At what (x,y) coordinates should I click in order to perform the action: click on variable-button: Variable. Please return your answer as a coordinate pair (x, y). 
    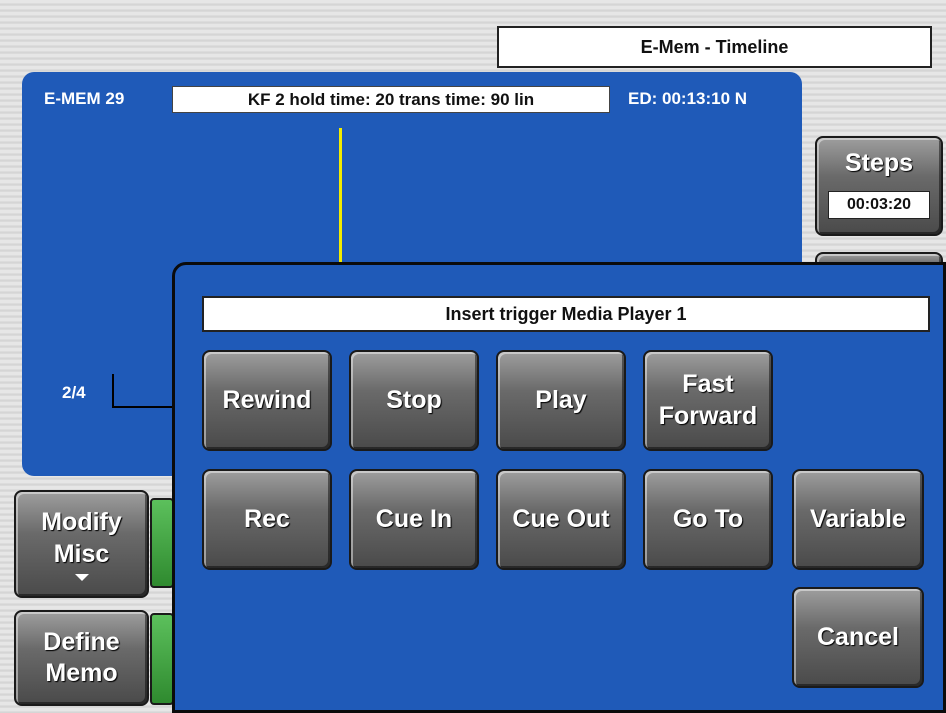
    Looking at the image, I should click on (858, 519).